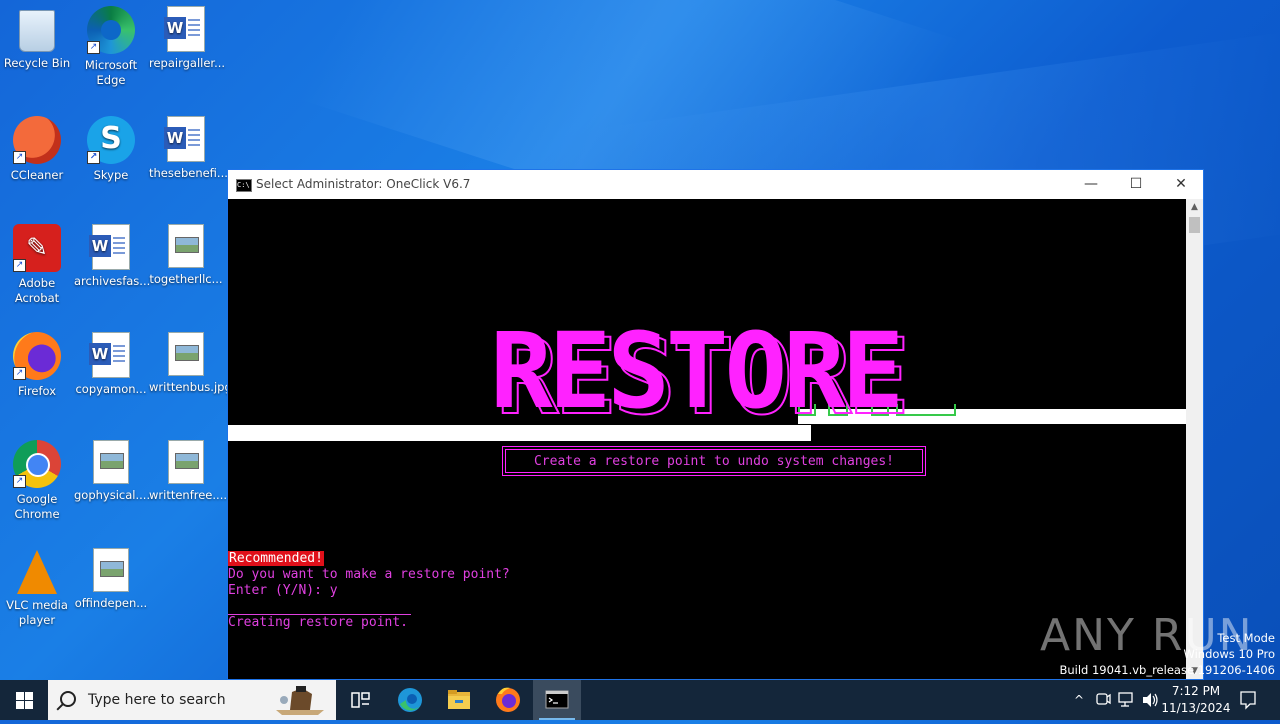 This screenshot has width=1280, height=724. Describe the element at coordinates (111, 72) in the screenshot. I see `desktop-icon-label: Microsoft Edge` at that location.